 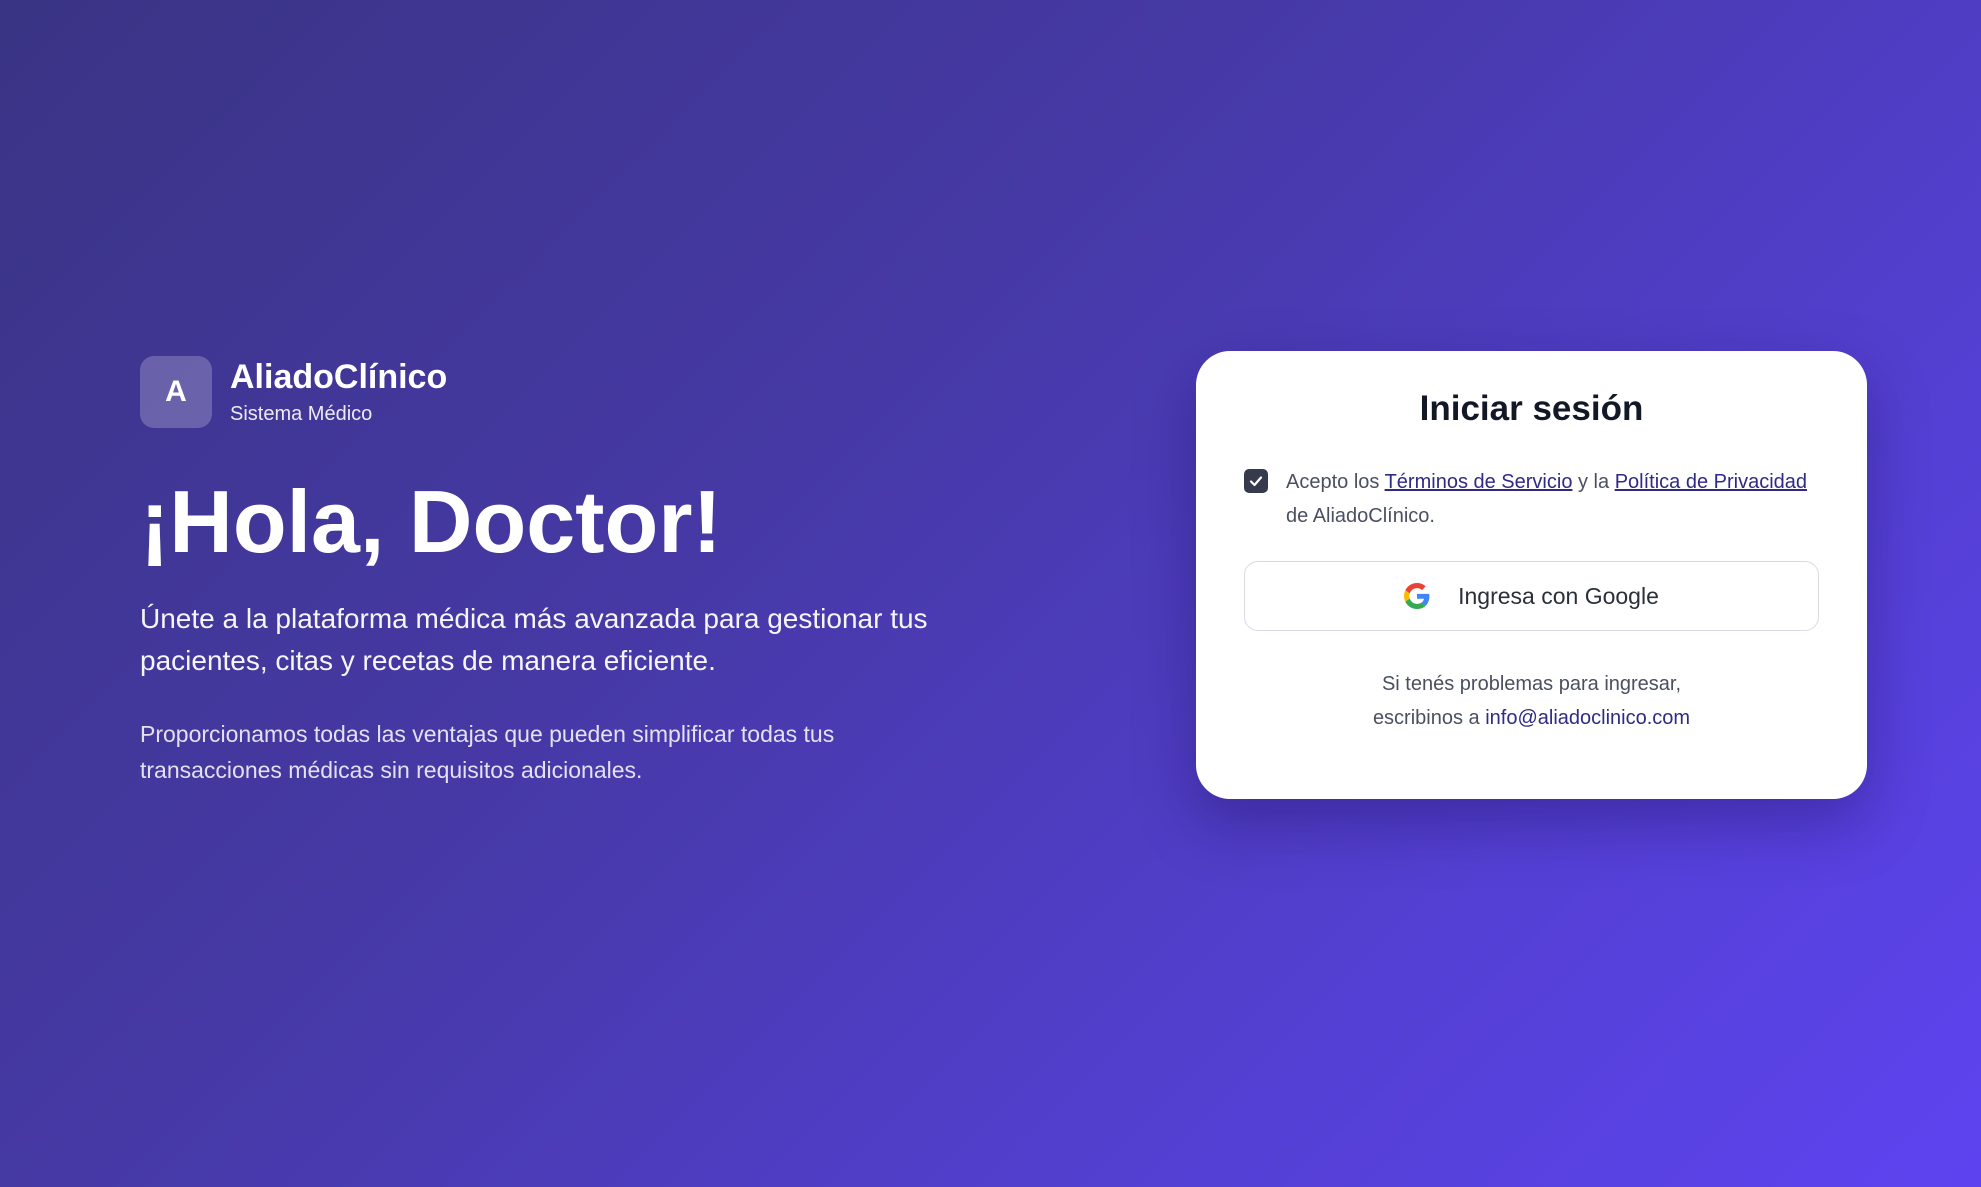 I want to click on hero-headline: ¡Hola, Doctor!, so click(x=431, y=521).